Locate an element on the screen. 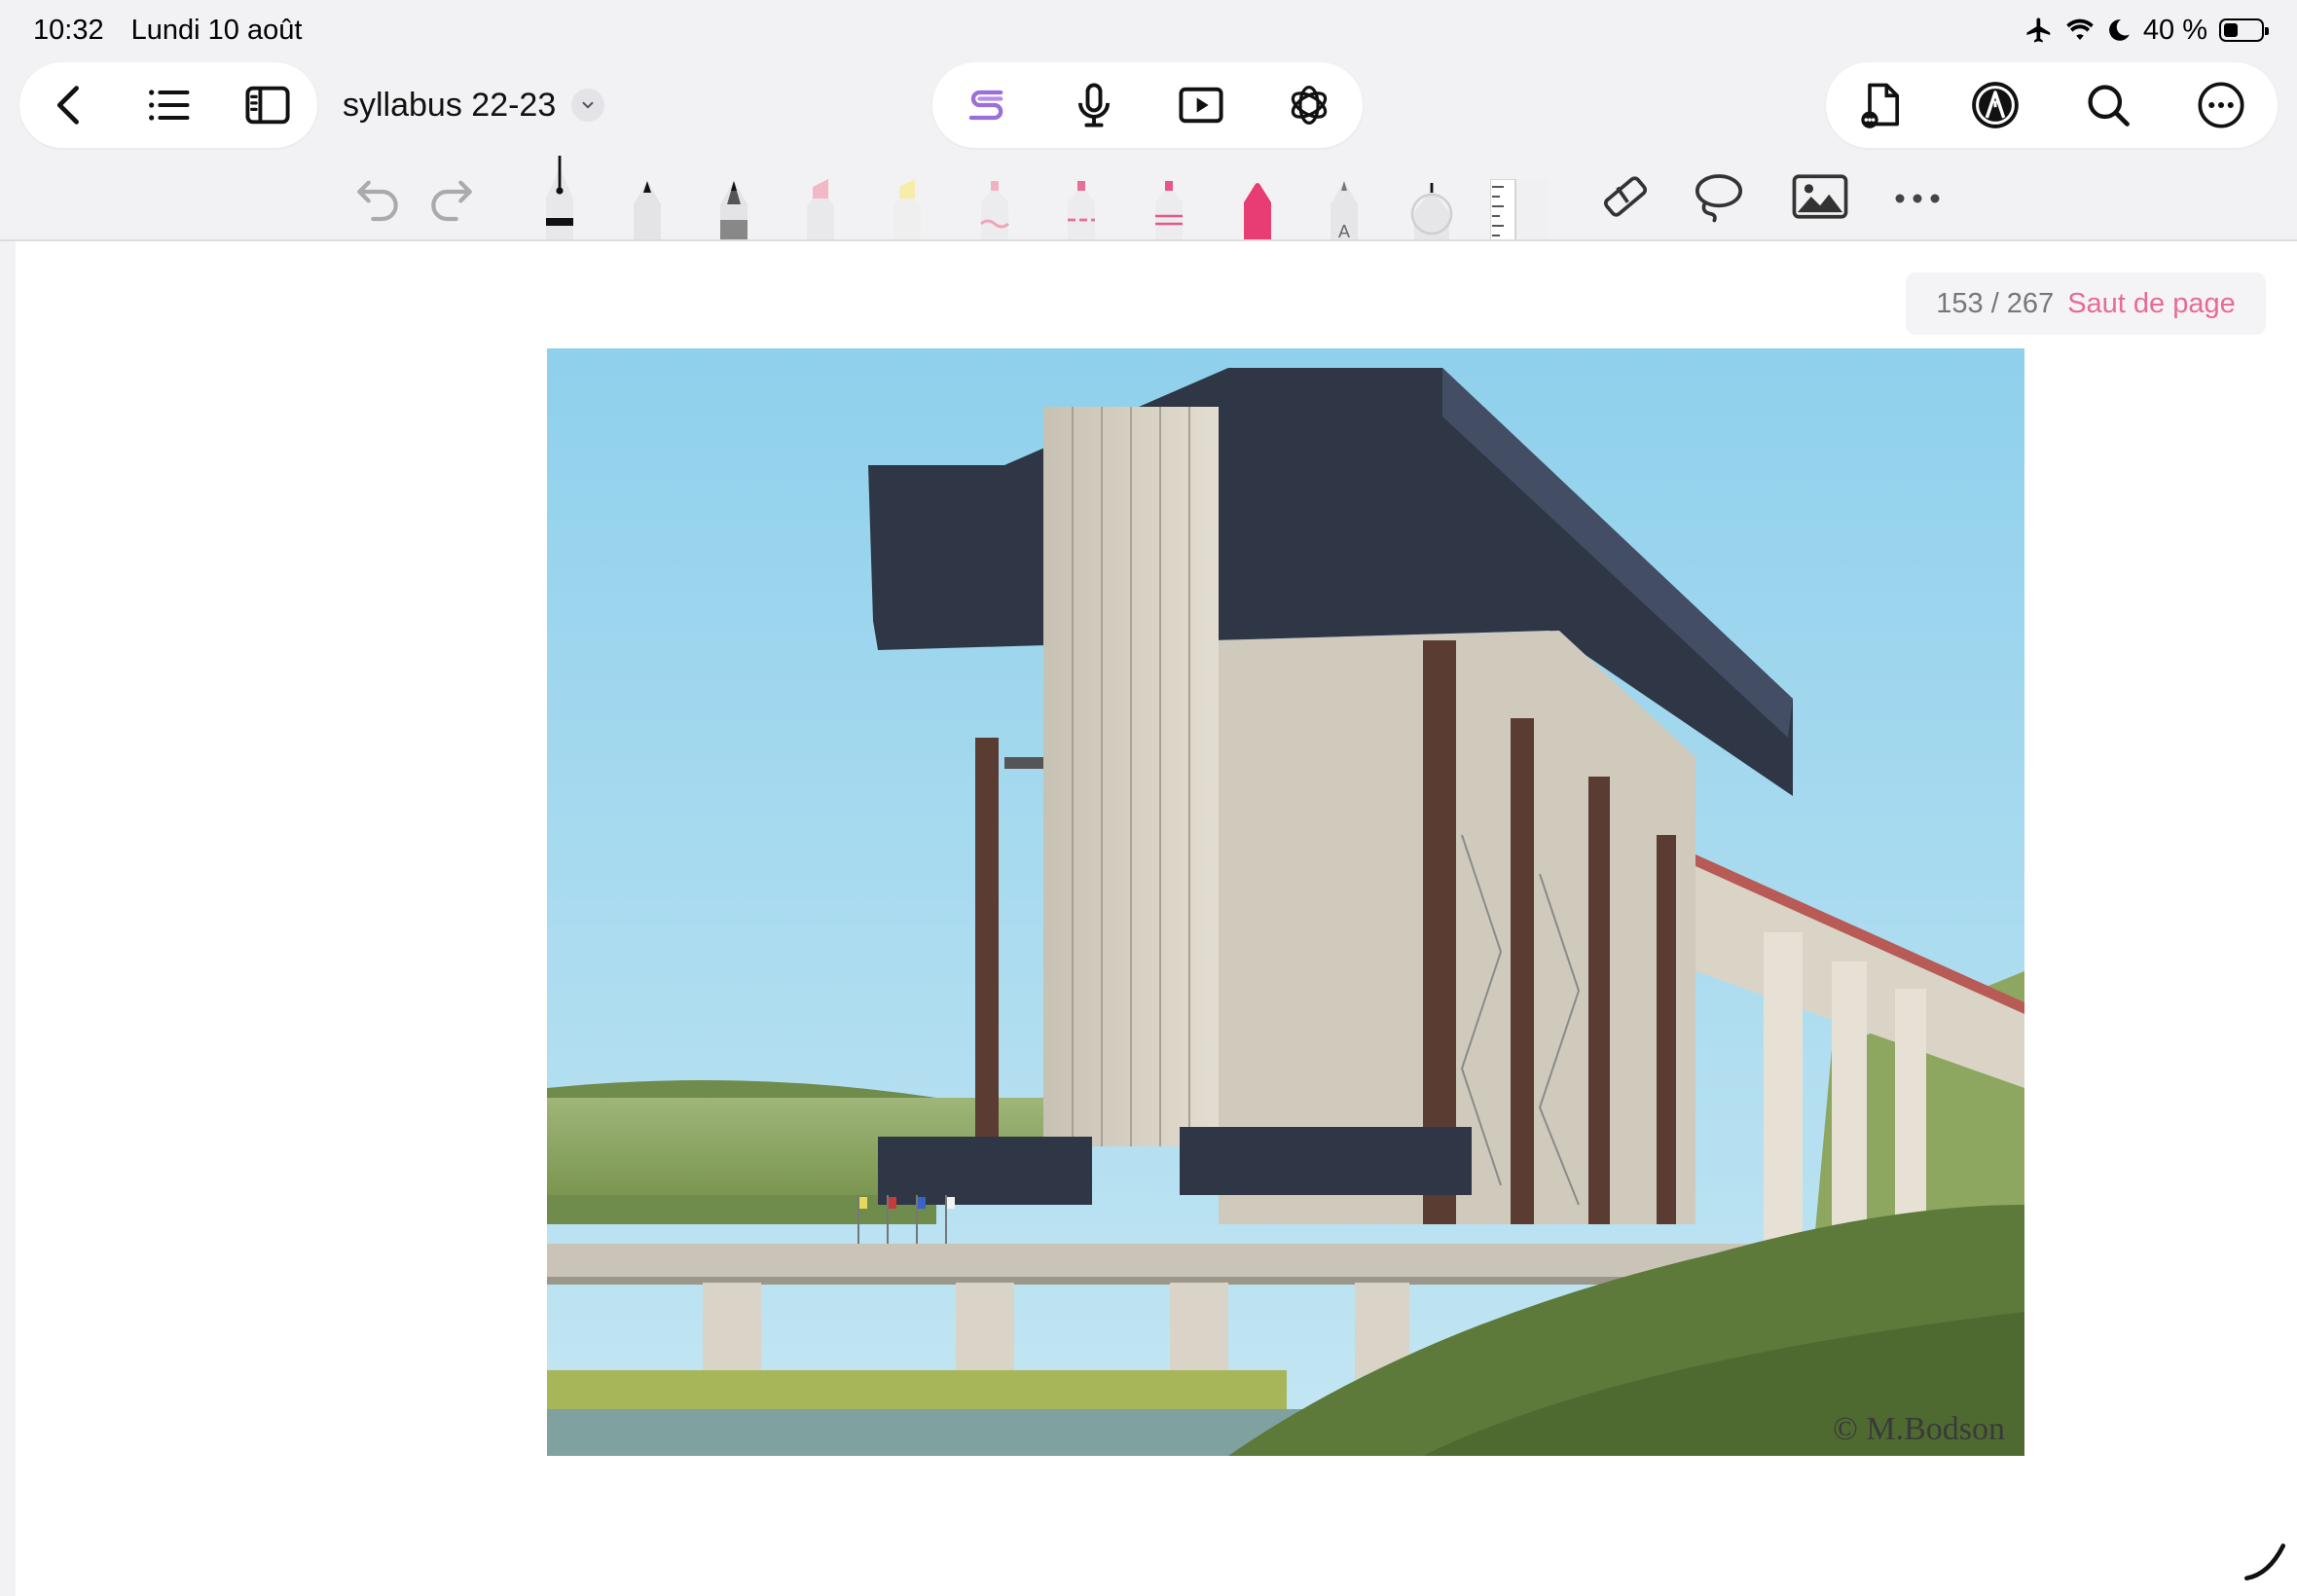 The height and width of the screenshot is (1596, 2297). status-right: 40 % is located at coordinates (2146, 31).